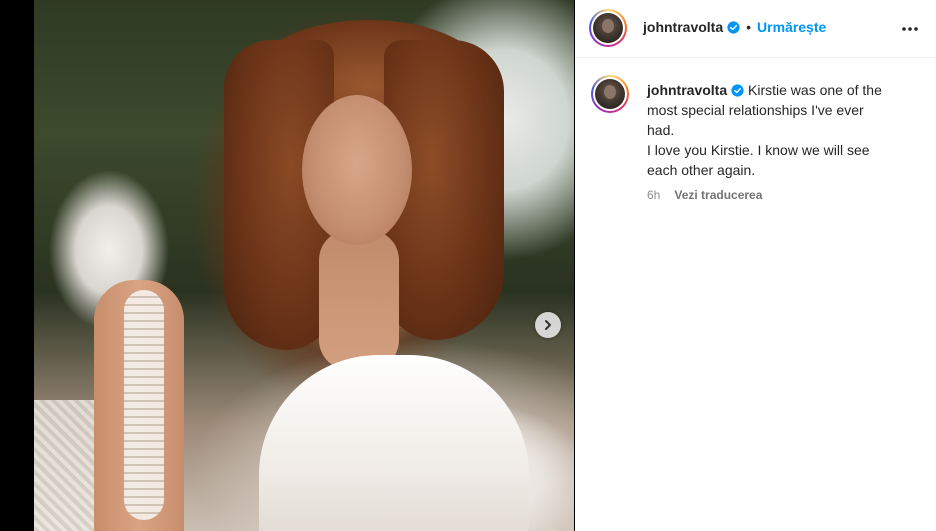 This screenshot has height=531, width=936. I want to click on media-left-letterbox, so click(17, 265).